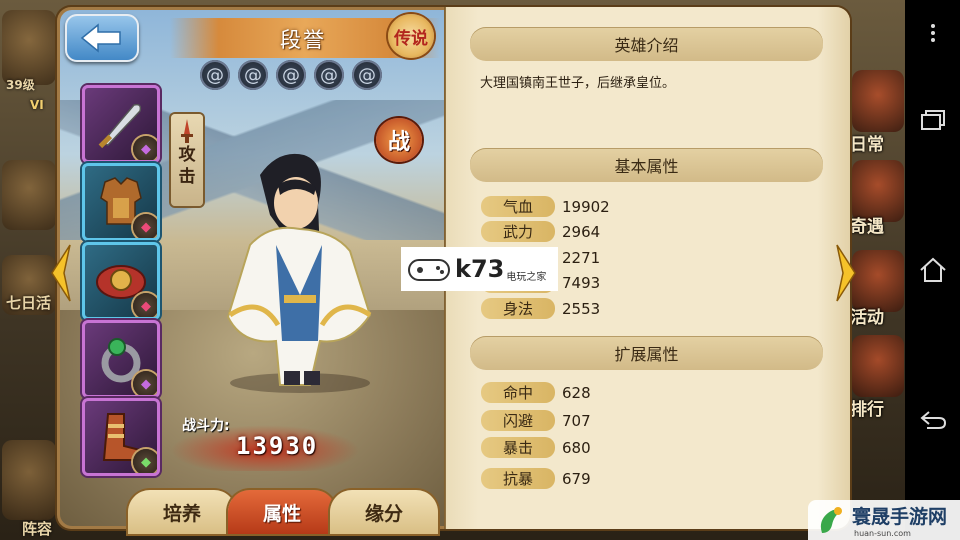 This screenshot has width=960, height=540. What do you see at coordinates (581, 283) in the screenshot?
I see `stat-value-4: 7493` at bounding box center [581, 283].